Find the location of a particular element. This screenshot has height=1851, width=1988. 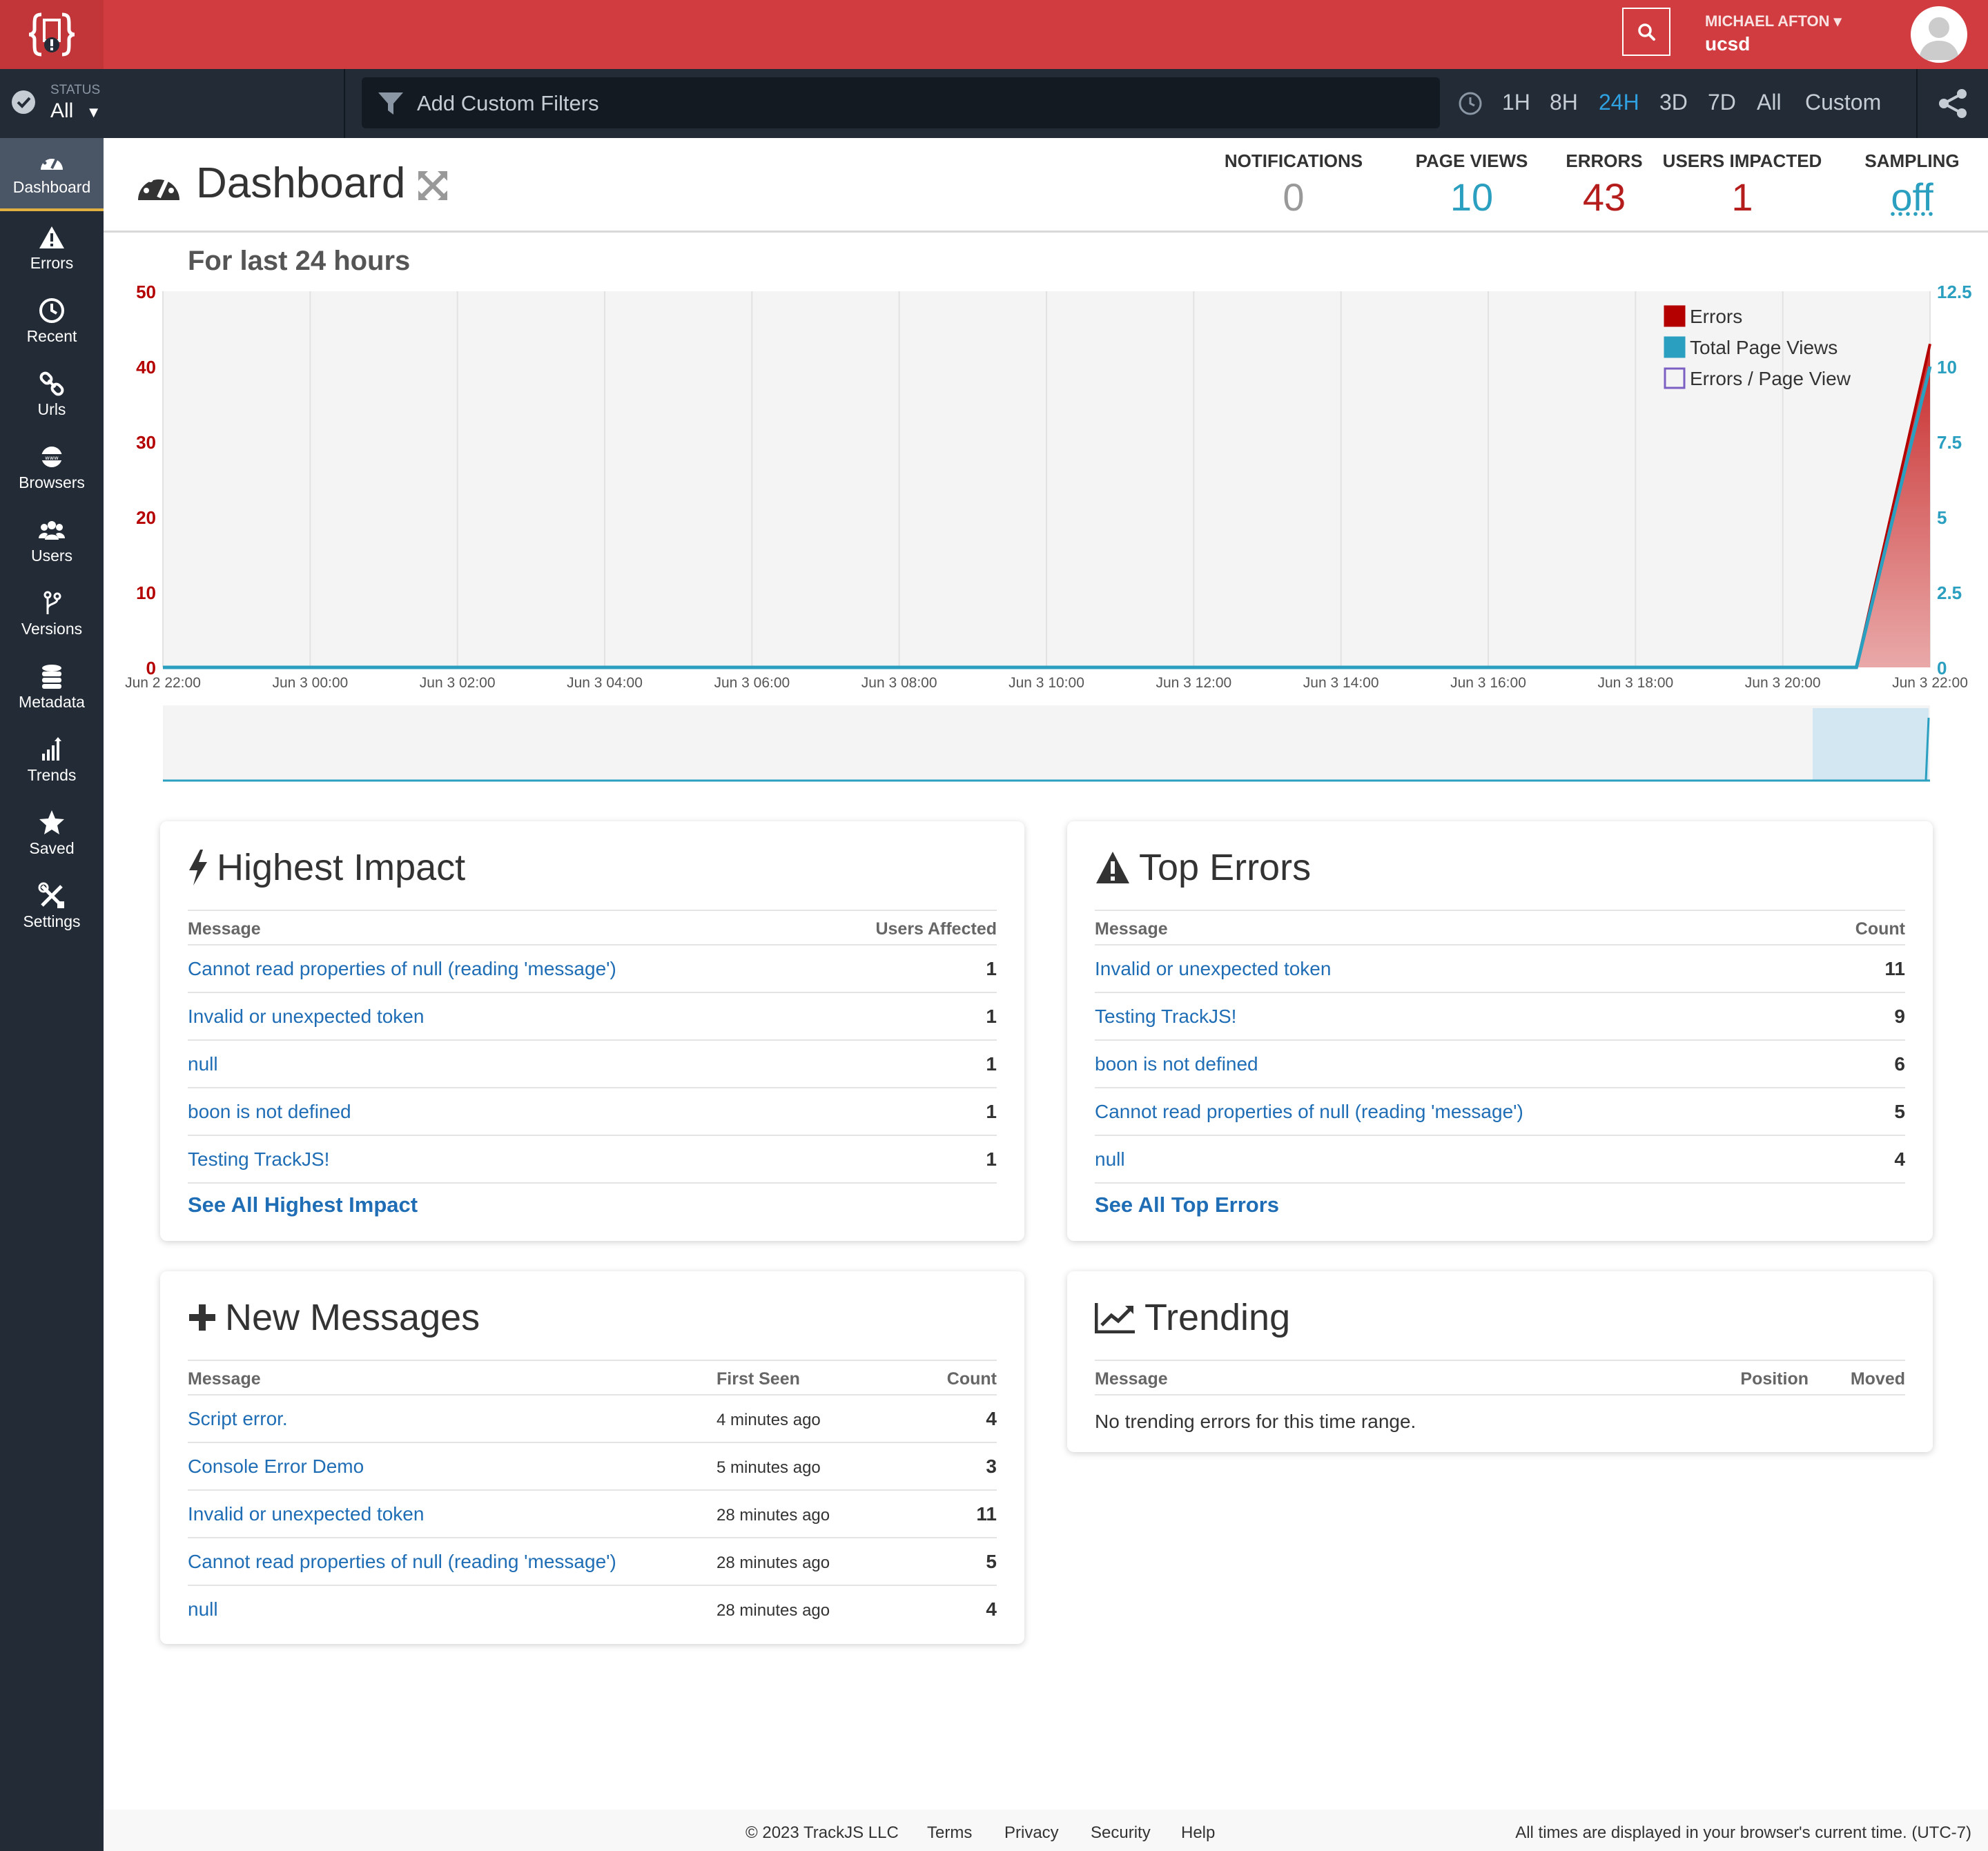

range-3d: 3D is located at coordinates (1673, 102).